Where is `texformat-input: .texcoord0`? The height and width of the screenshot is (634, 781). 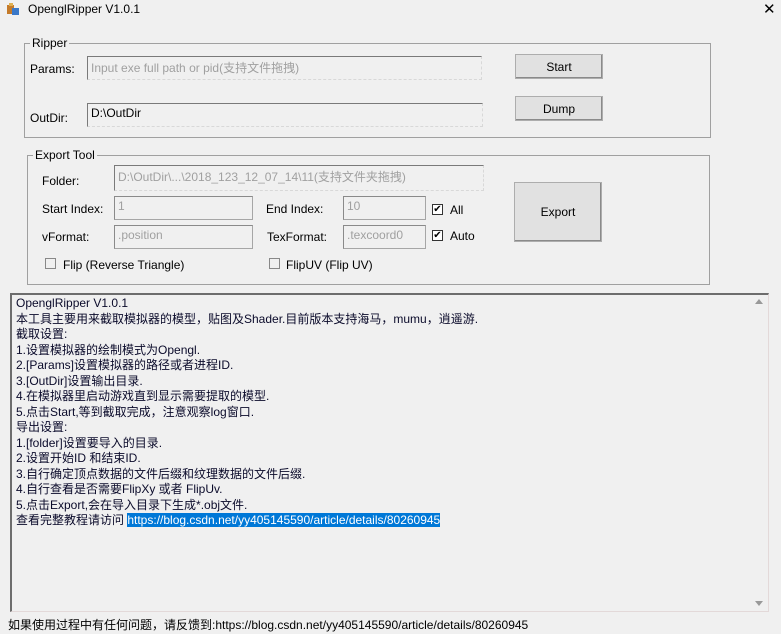
texformat-input: .texcoord0 is located at coordinates (384, 237).